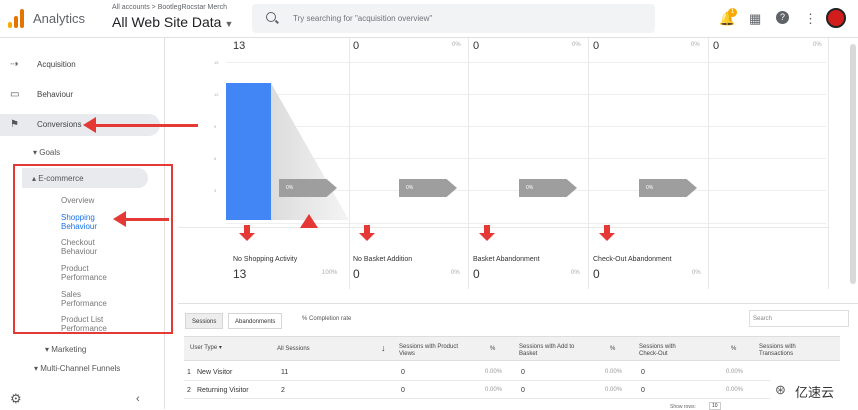 This screenshot has height=410, width=858. Describe the element at coordinates (93, 249) in the screenshot. I see `highlight-box` at that location.